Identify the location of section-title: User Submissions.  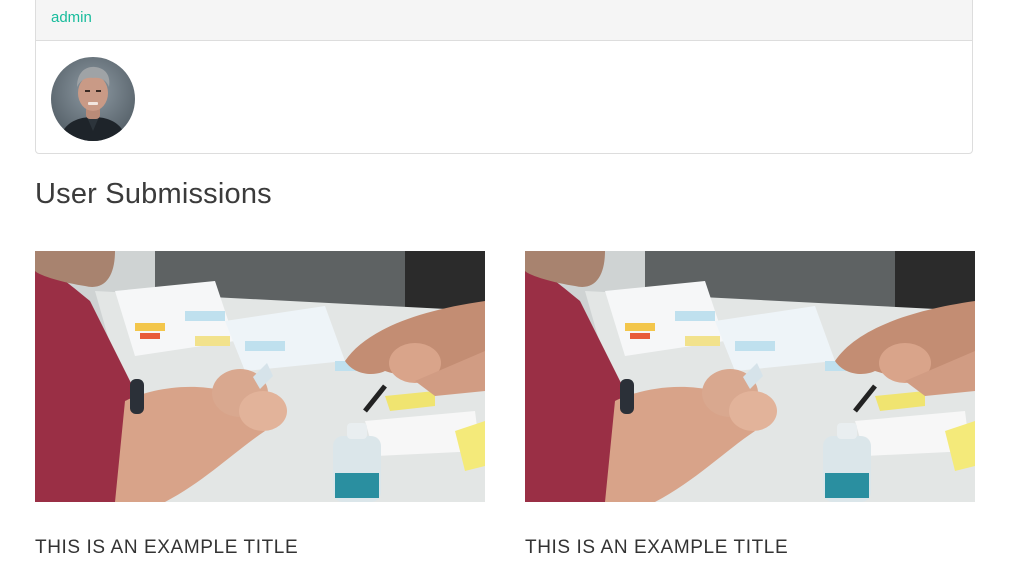
(153, 194).